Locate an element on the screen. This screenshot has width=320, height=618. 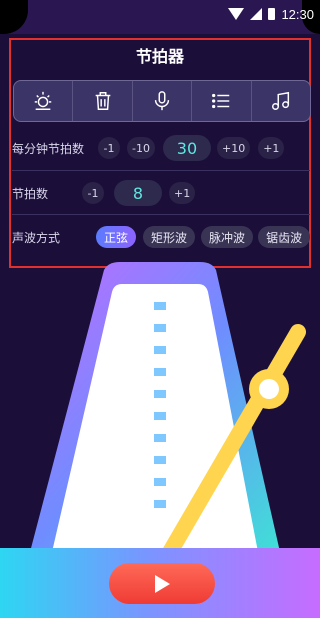
play-button is located at coordinates (162, 583).